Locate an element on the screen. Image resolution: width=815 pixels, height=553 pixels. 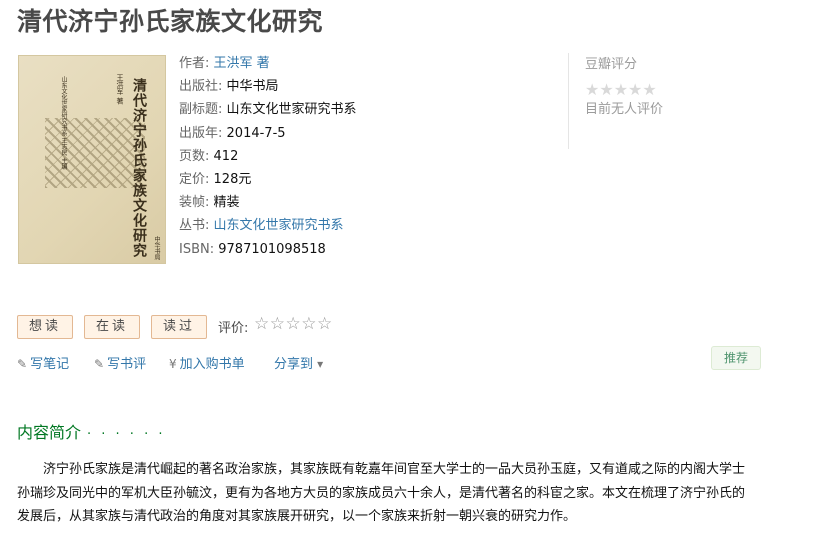
chevron-down-icon: ▾ is located at coordinates (320, 364).